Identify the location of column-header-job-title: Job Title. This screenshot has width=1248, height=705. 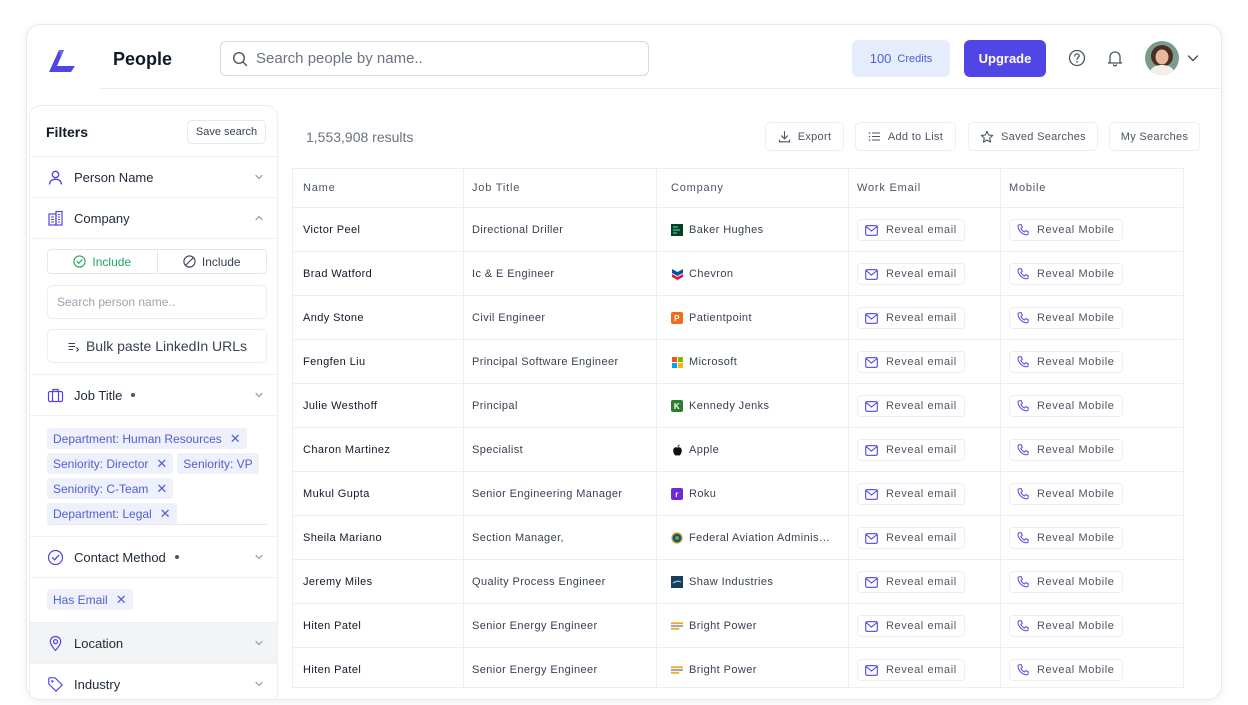
(496, 188).